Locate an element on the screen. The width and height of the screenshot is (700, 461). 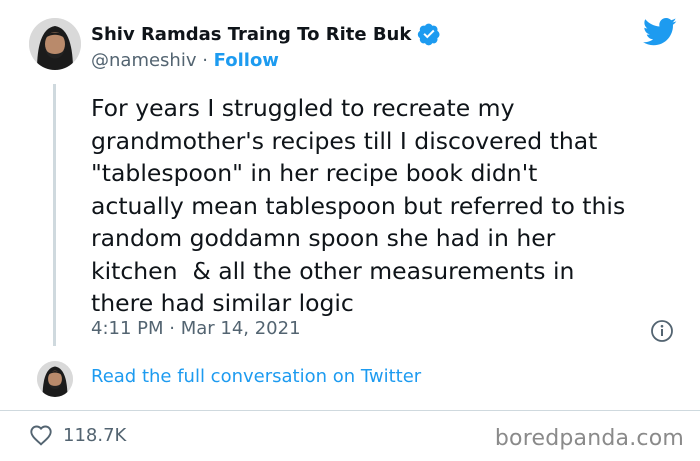
follow-button: Follow is located at coordinates (246, 60).